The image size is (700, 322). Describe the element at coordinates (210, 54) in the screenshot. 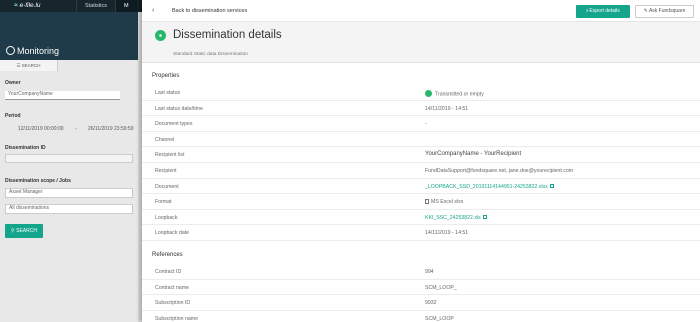

I see `details-subtitle: Standard Static data Dissemination` at that location.